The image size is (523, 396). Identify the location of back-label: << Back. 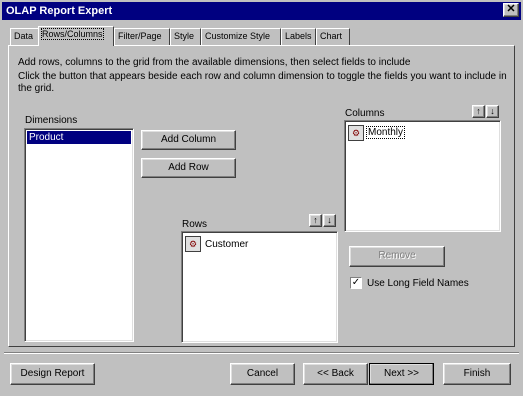
(335, 373).